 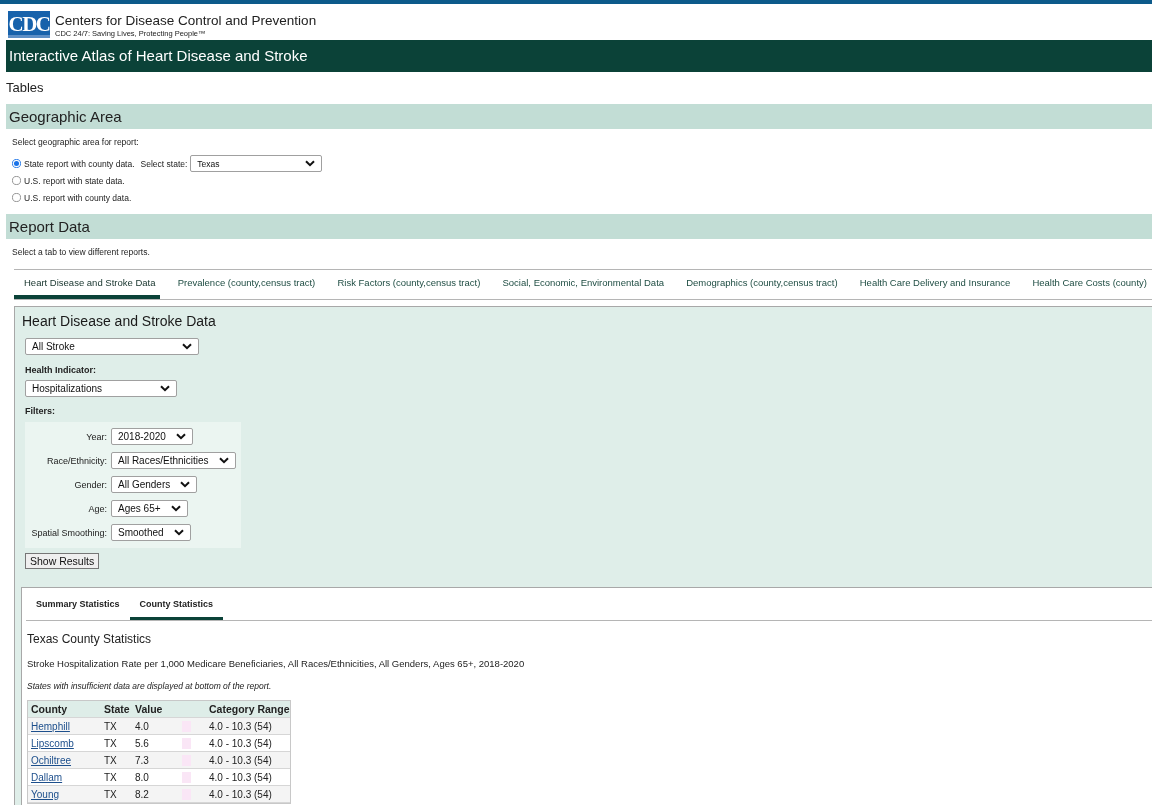 I want to click on filter-dropdown: All Races/Ethnicities, so click(x=173, y=460).